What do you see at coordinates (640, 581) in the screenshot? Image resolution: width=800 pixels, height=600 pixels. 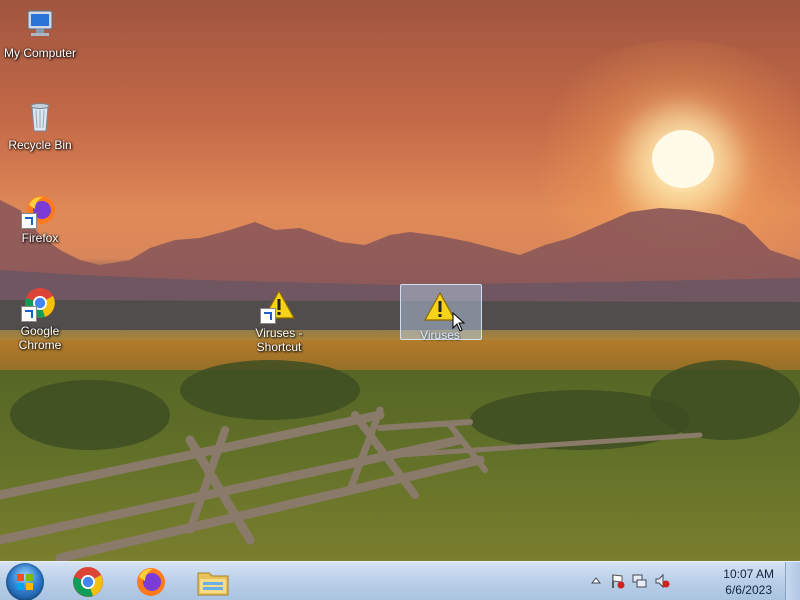 I see `network-icon` at bounding box center [640, 581].